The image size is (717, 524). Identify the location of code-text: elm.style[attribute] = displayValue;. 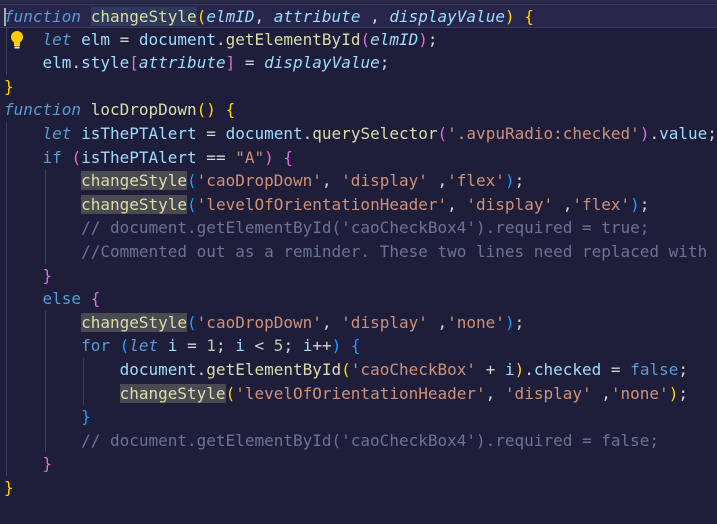
(197, 63).